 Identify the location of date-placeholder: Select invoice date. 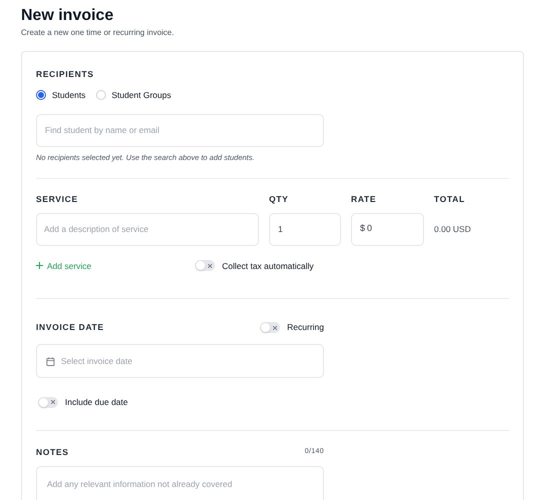
(96, 361).